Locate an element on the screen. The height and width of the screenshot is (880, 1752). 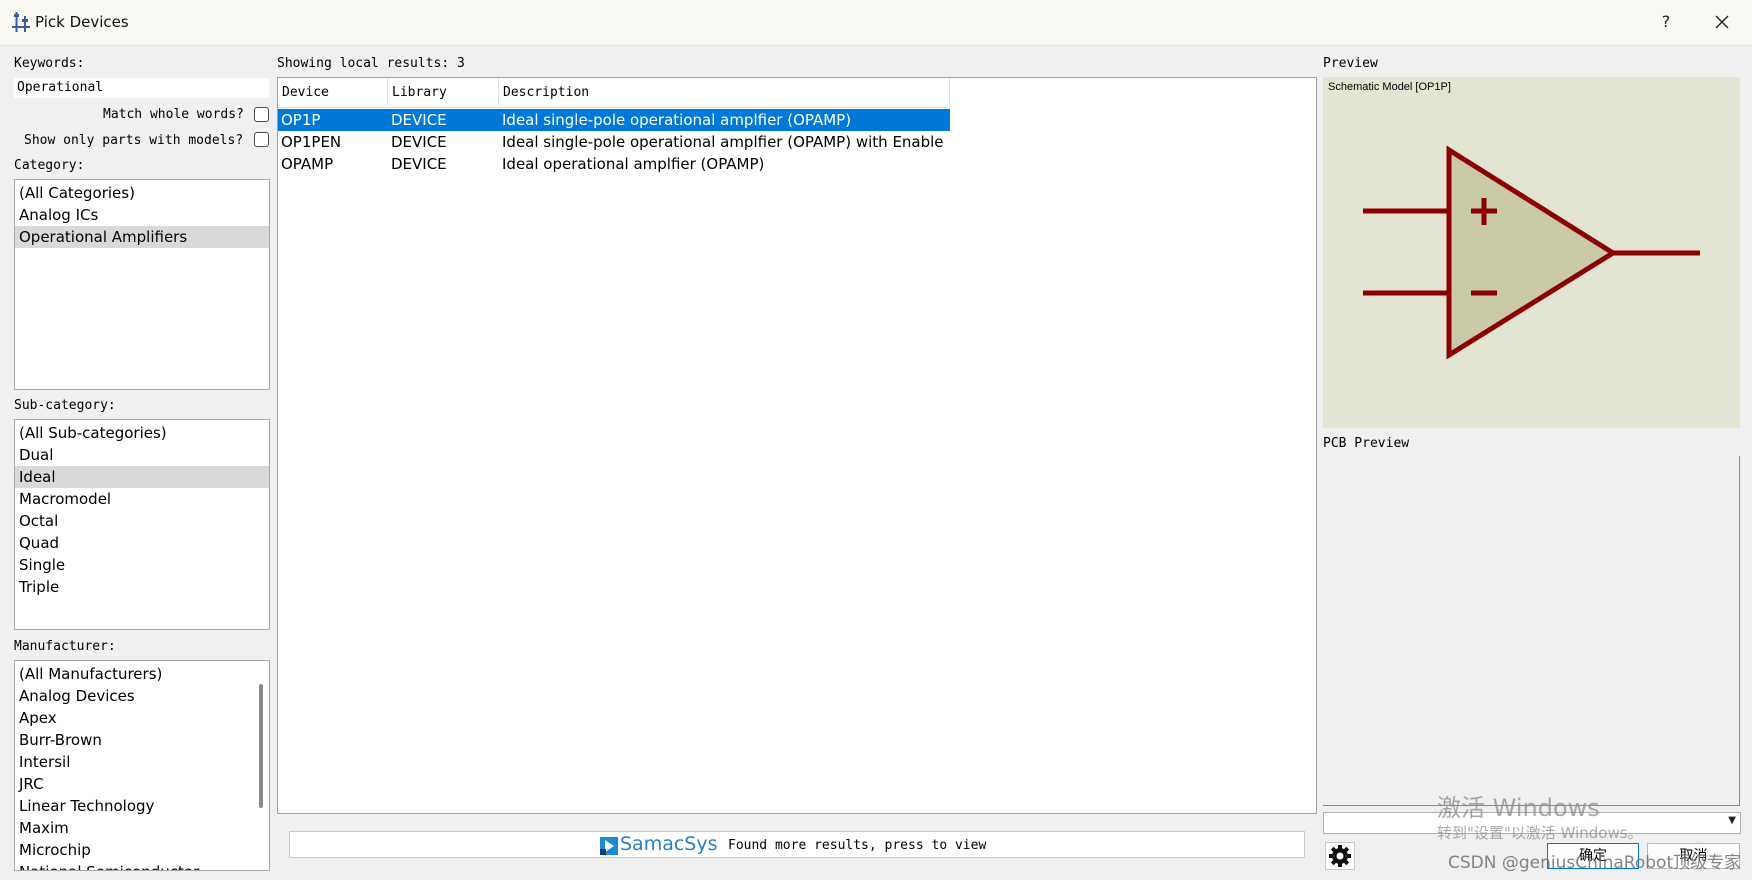
subcategory-item: Triple is located at coordinates (142, 587).